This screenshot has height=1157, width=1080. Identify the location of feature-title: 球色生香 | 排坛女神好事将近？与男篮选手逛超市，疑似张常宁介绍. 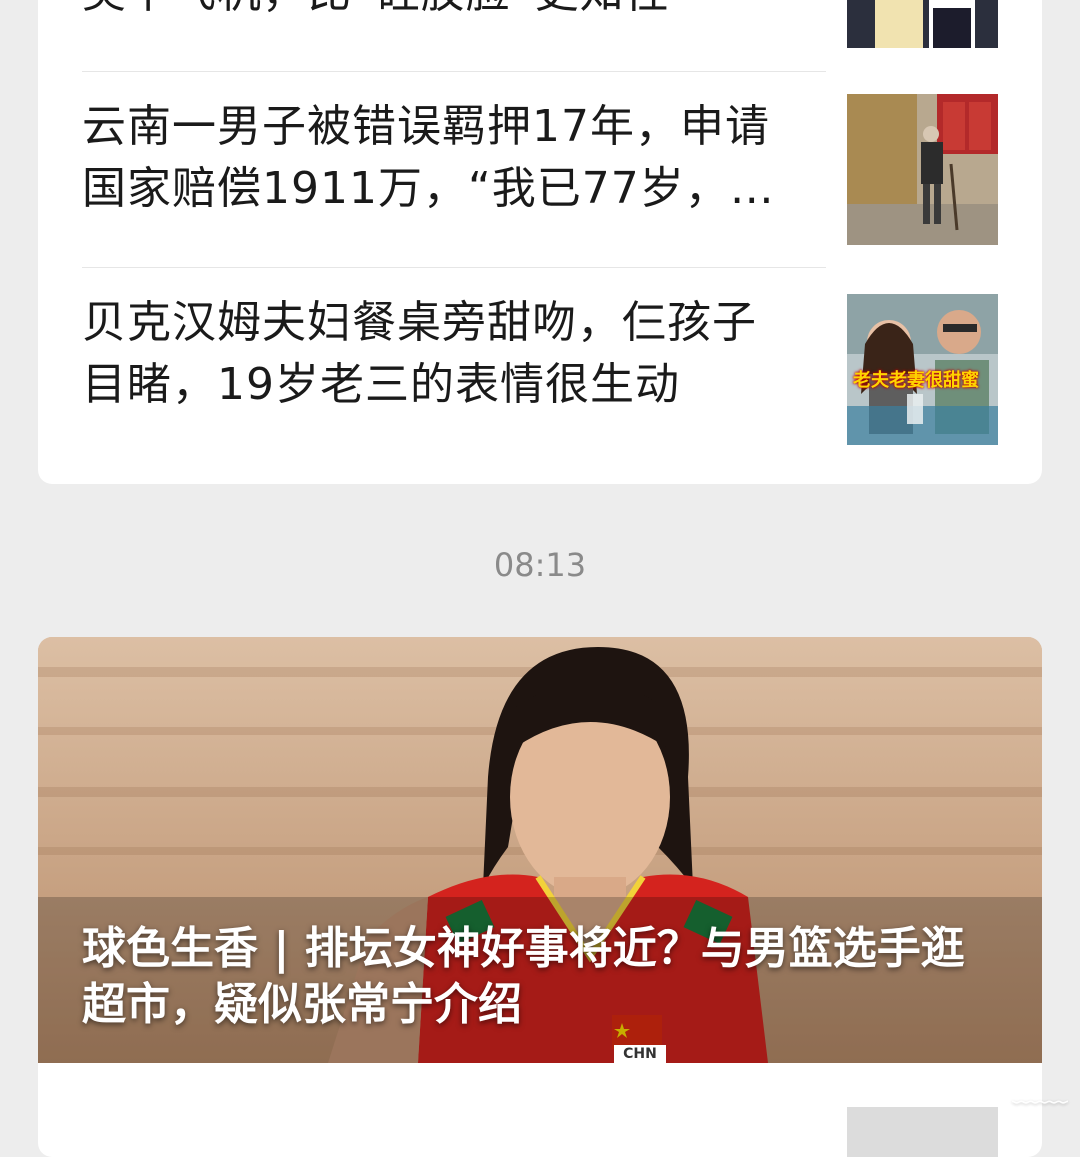
(523, 976).